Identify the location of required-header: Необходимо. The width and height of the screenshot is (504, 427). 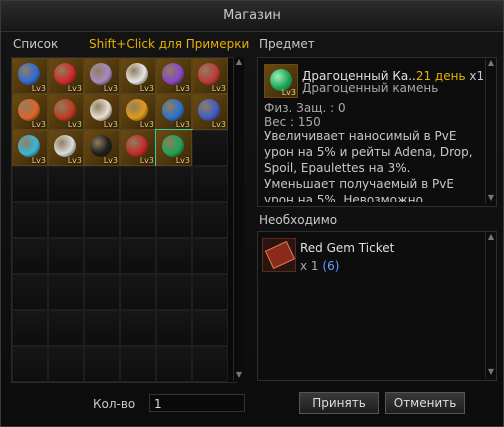
(298, 220).